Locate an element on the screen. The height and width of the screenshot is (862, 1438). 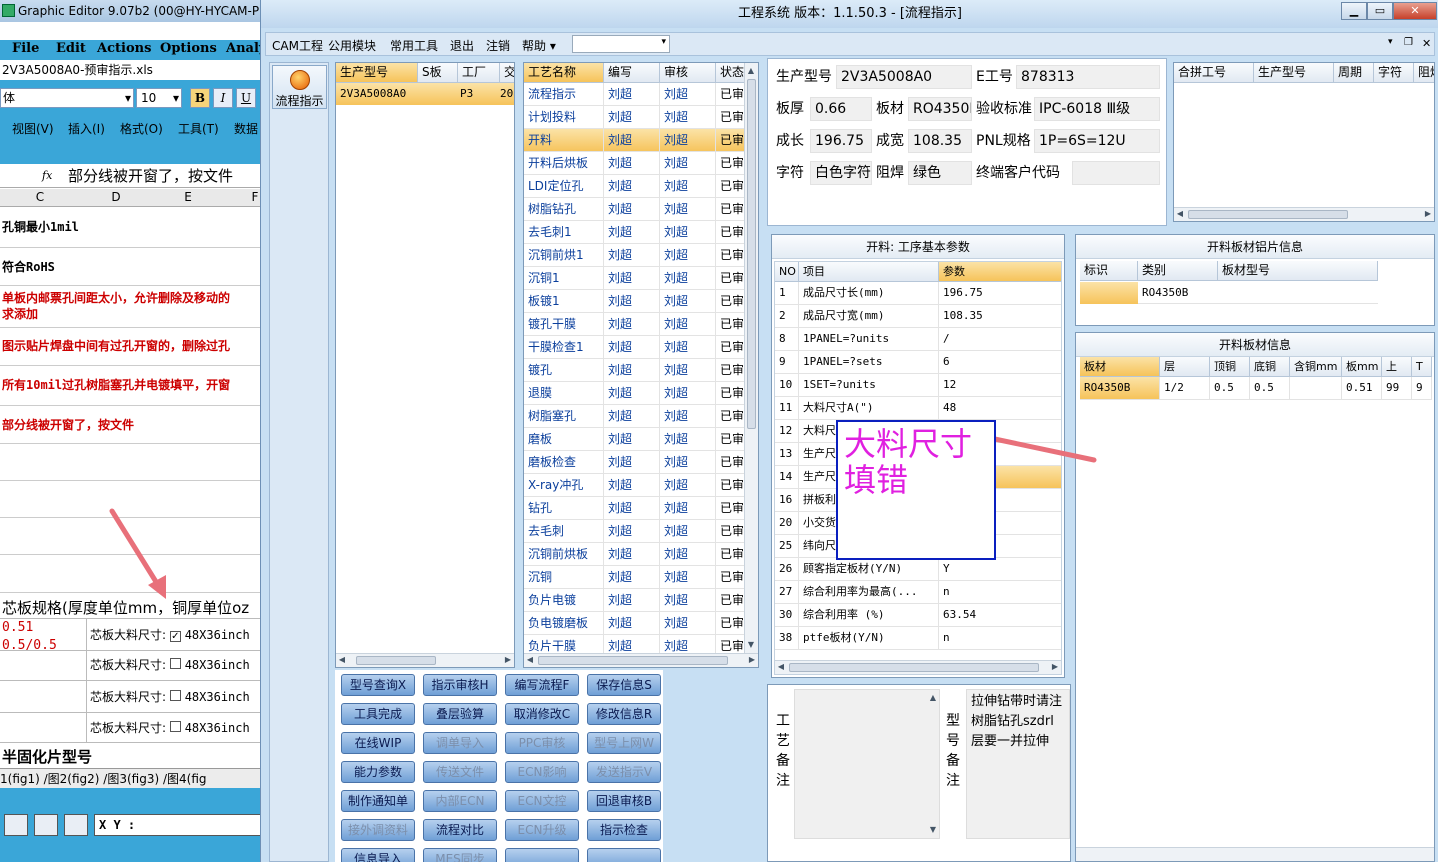
mdi-restore-icon: ❐ is located at coordinates (1408, 42).